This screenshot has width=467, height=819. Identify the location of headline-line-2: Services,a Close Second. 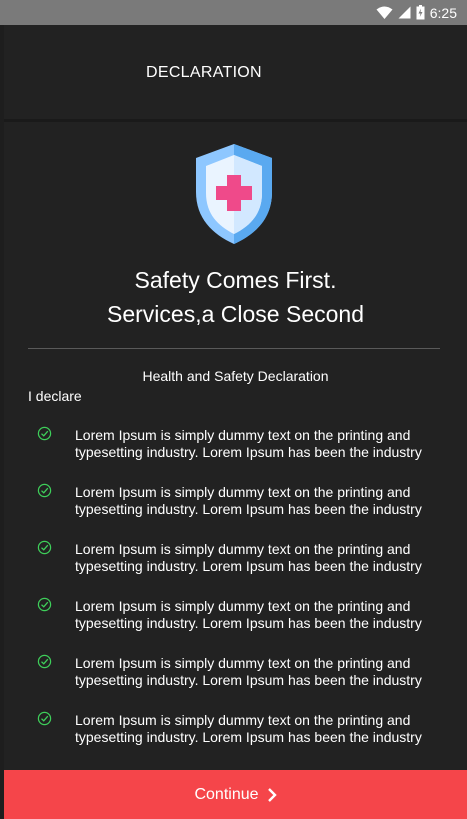
(235, 314).